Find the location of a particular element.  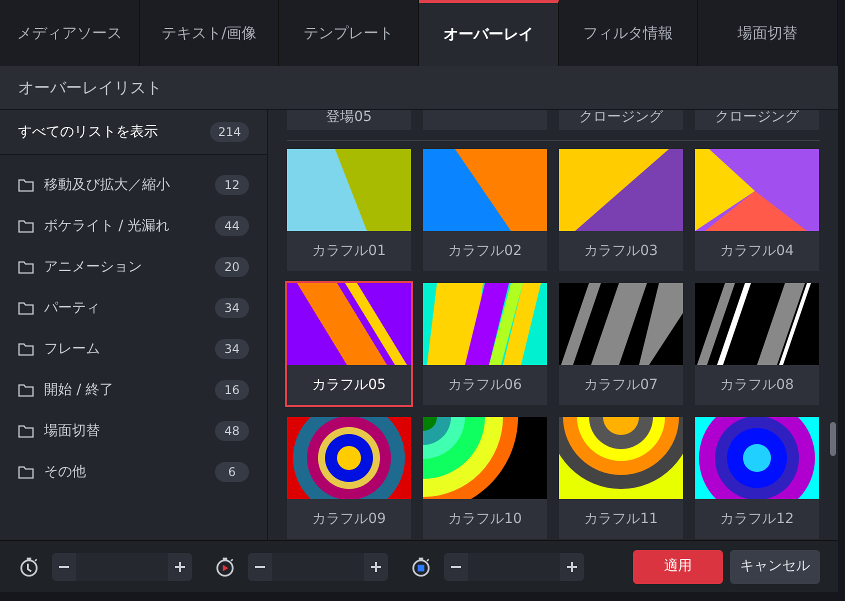

overlay-card: カラフル08 is located at coordinates (757, 344).